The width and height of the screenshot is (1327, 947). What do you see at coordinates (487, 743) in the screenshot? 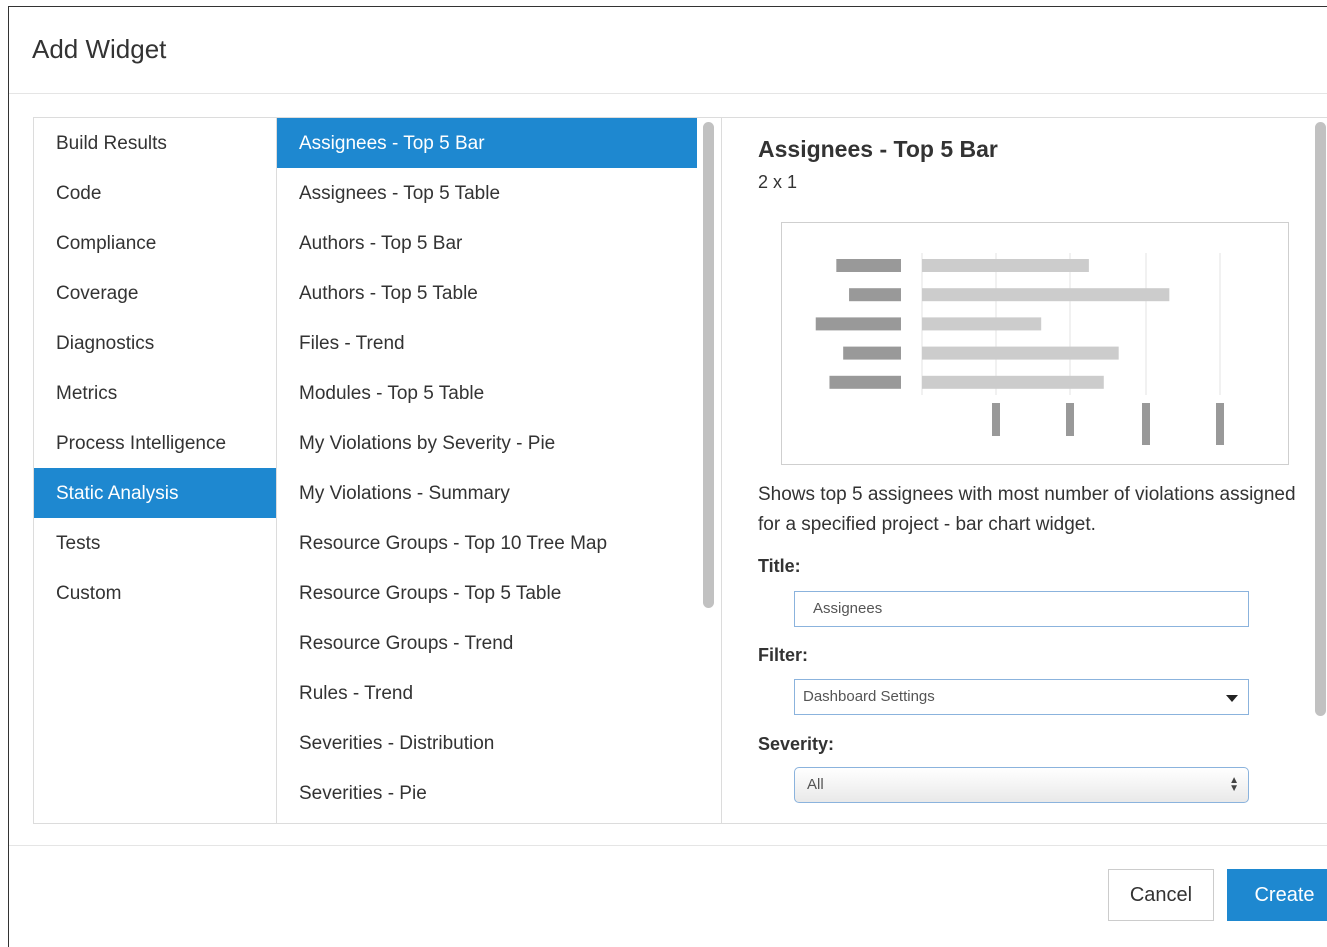
I see `widget-item: Severities - Distribution` at bounding box center [487, 743].